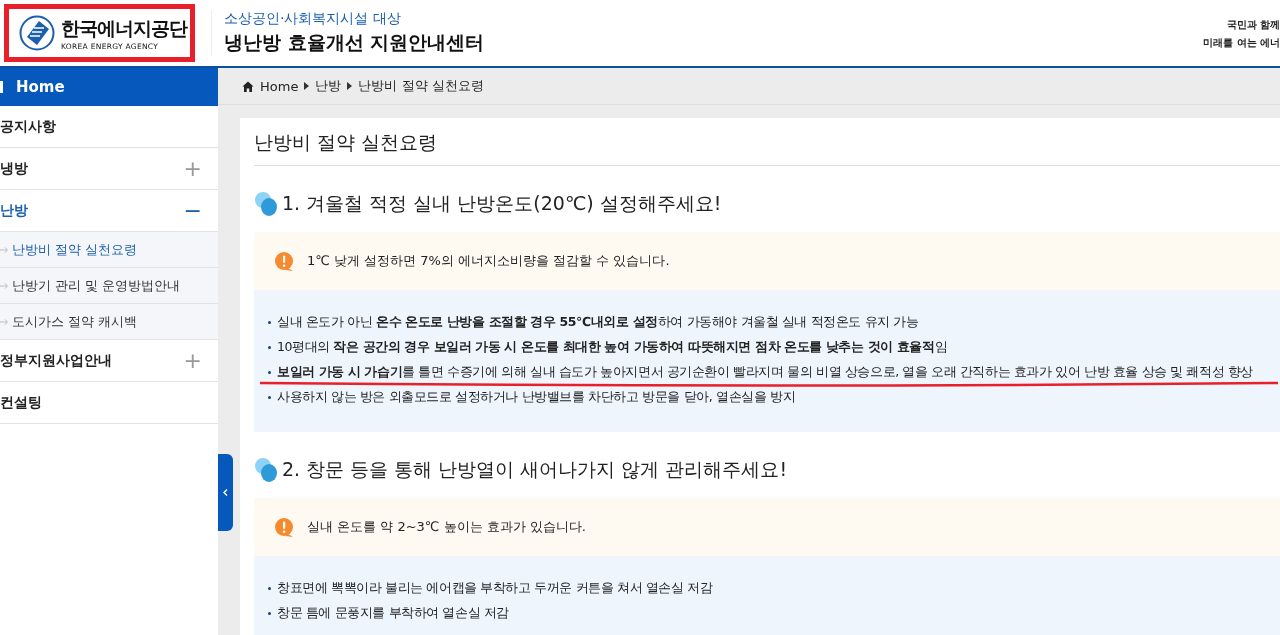 The height and width of the screenshot is (635, 1280). I want to click on submenu-item: 난방비 절약 실천요령, so click(109, 250).